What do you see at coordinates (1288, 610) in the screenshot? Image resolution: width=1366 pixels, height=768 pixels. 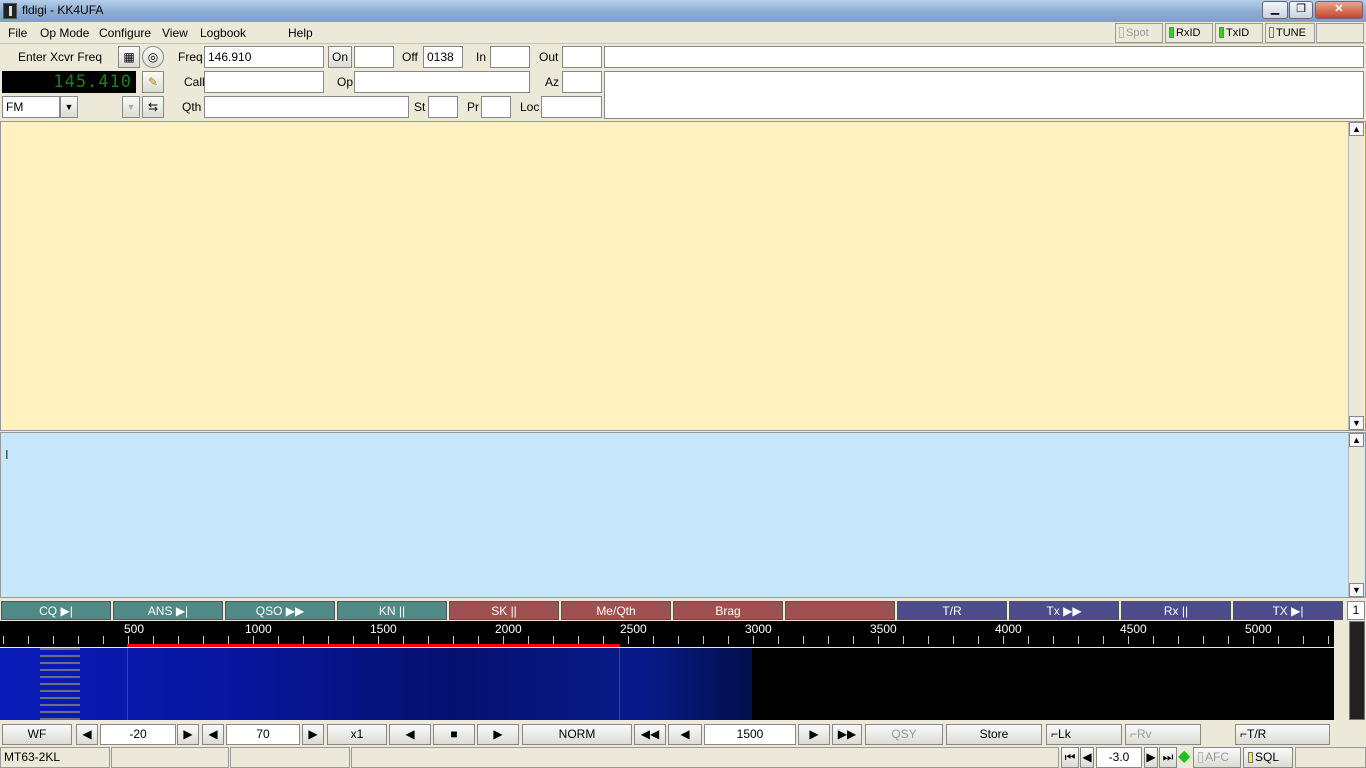 I see `macro-tx-end-button: TX ▶|` at bounding box center [1288, 610].